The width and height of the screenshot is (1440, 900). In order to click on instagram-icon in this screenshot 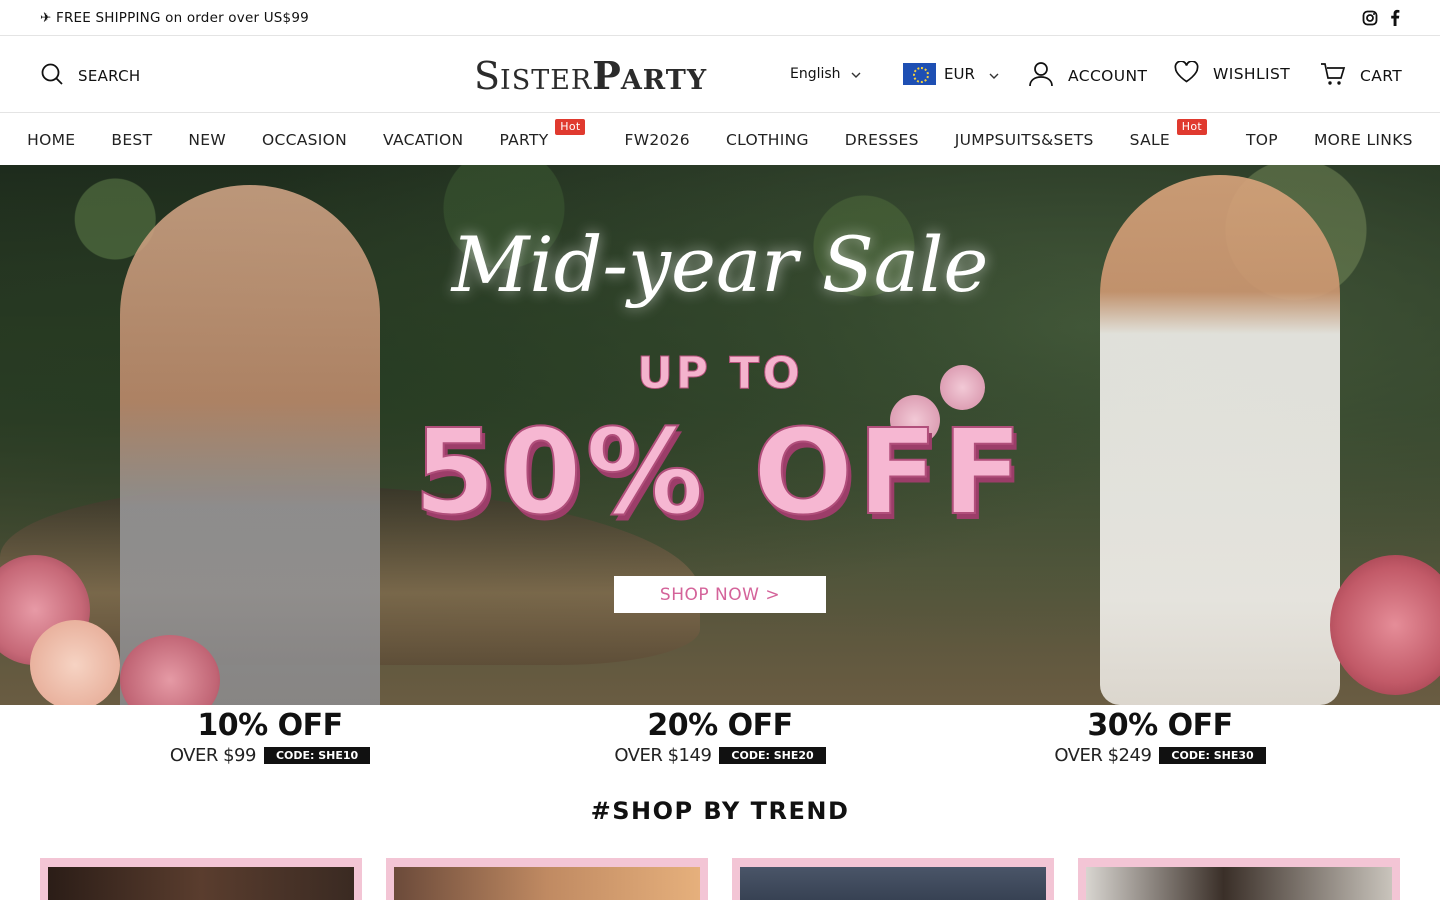, I will do `click(1370, 20)`.